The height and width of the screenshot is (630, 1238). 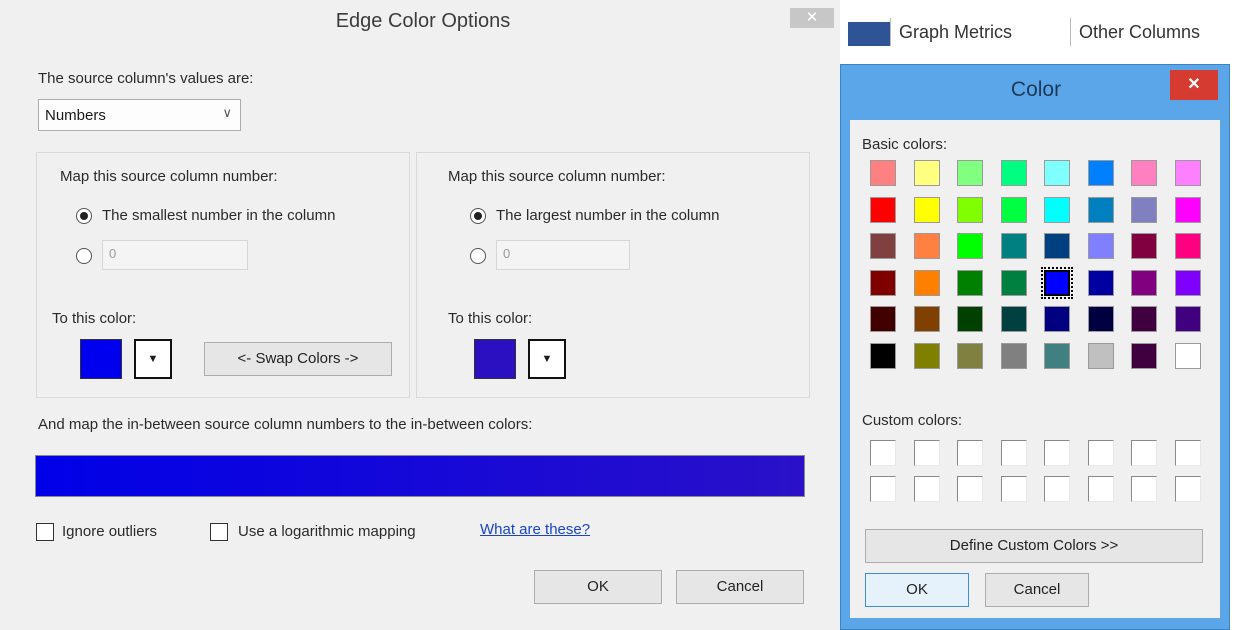 What do you see at coordinates (608, 215) in the screenshot?
I see `largest-number-label: The largest number in the column` at bounding box center [608, 215].